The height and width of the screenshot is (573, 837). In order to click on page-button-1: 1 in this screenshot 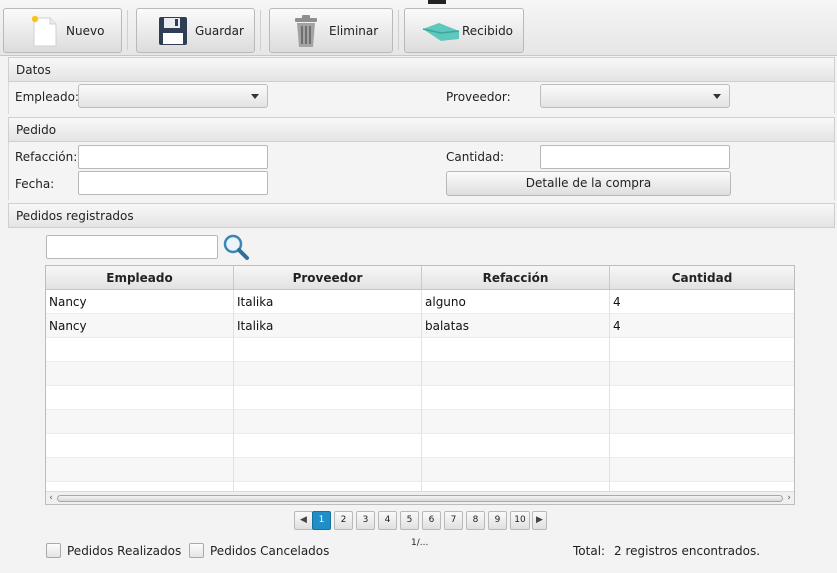, I will do `click(321, 520)`.